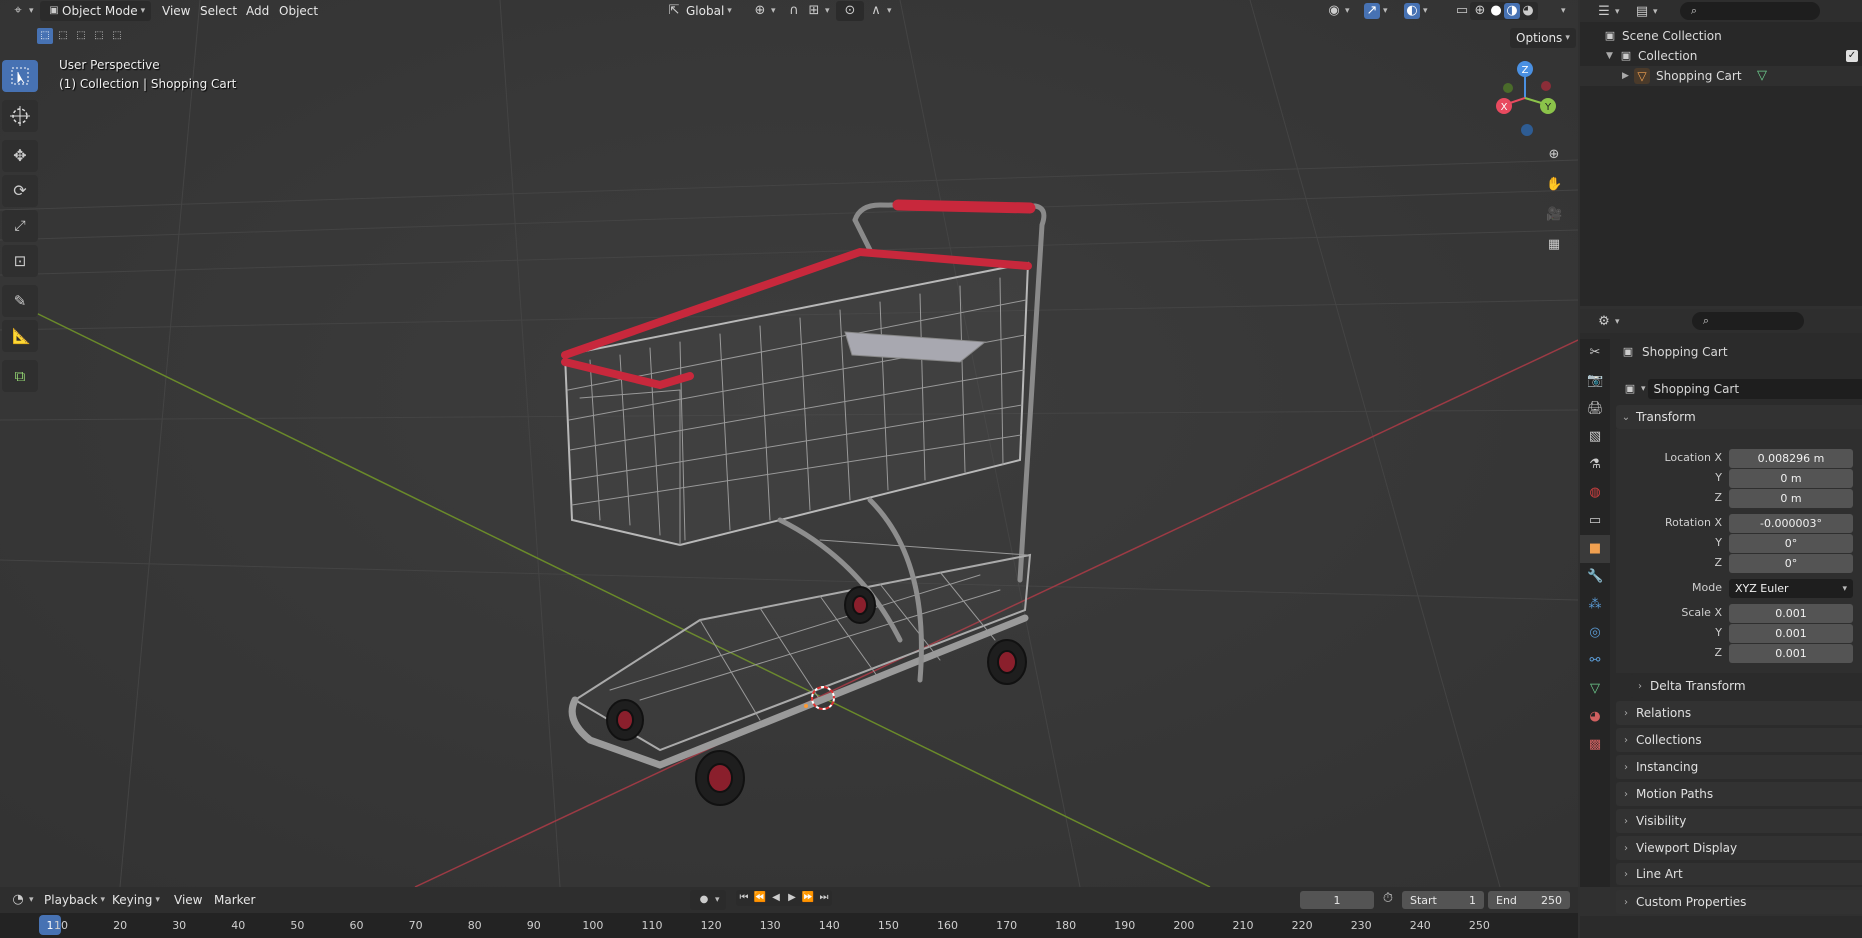  I want to click on prev-keyframe-icon: ⏪, so click(760, 898).